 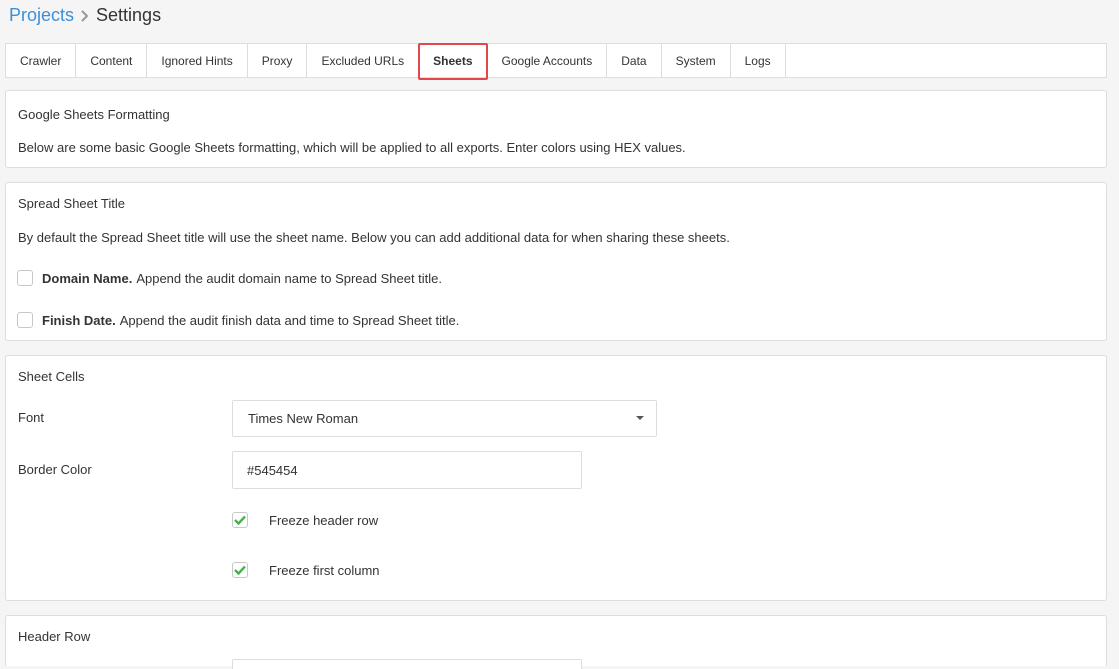 I want to click on domain-name-label: Domain Name., so click(x=87, y=278).